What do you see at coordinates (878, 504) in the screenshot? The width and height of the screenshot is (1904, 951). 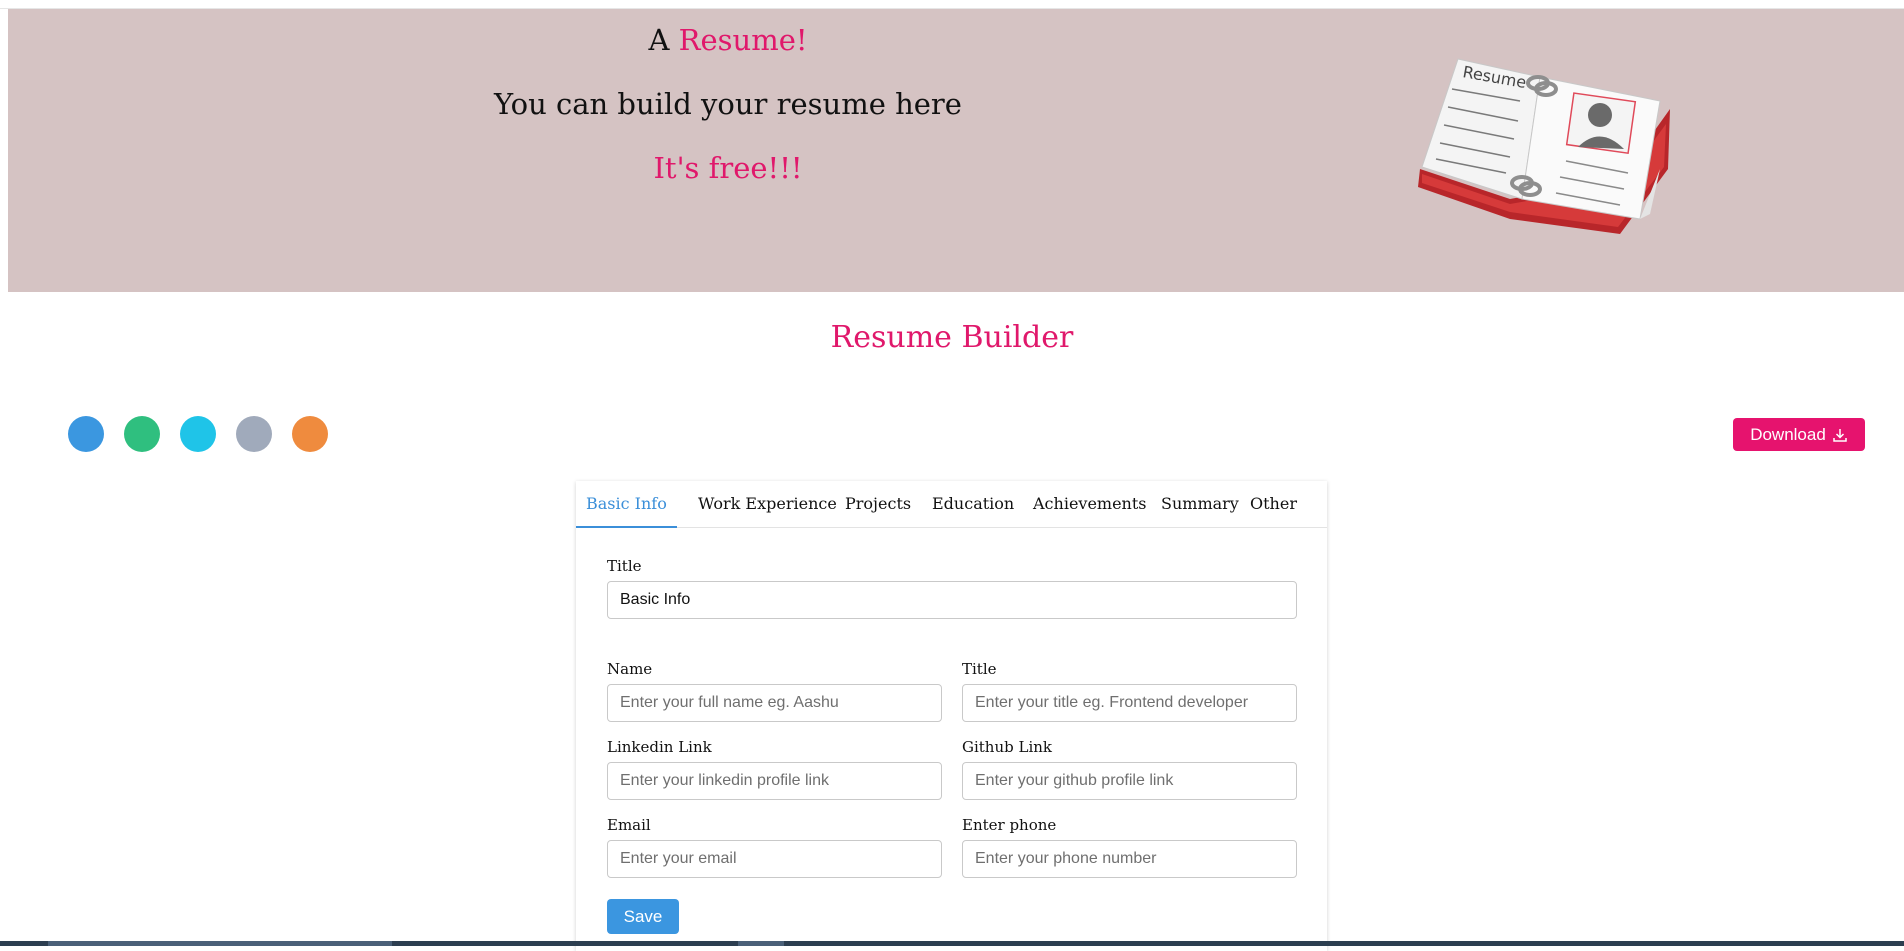 I see `tab-projects: Projects` at bounding box center [878, 504].